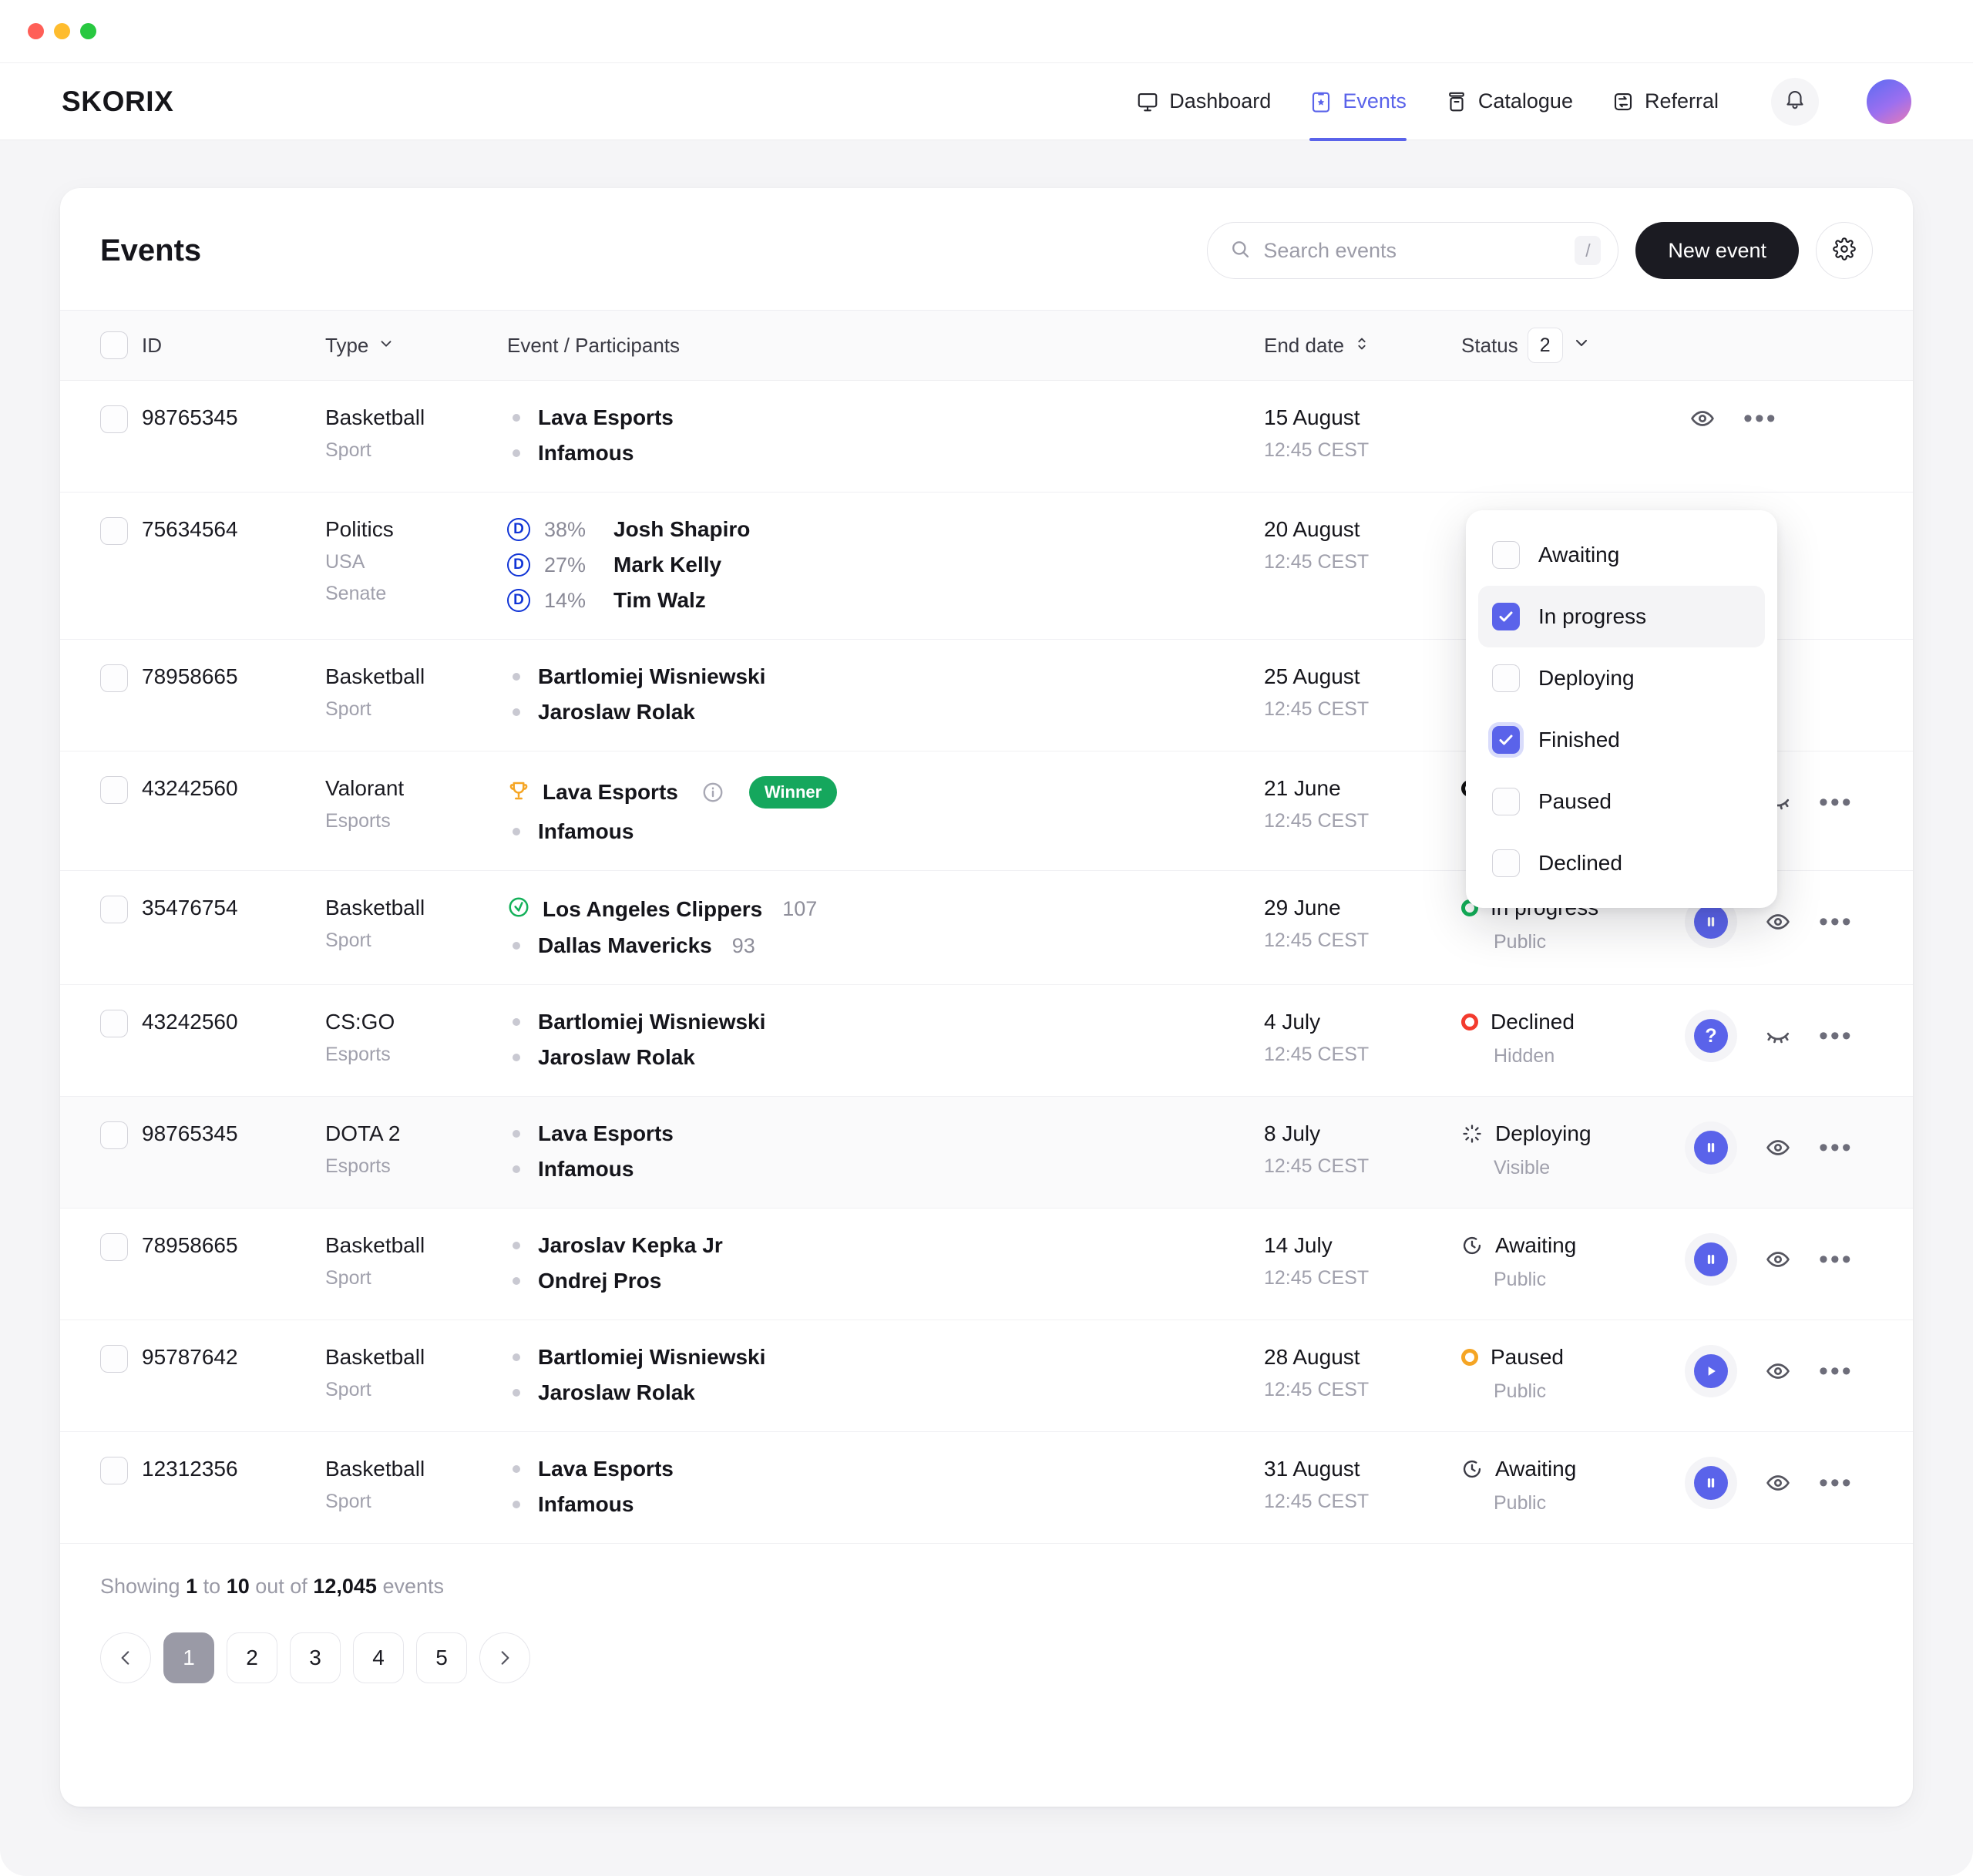 This screenshot has height=1876, width=1973. What do you see at coordinates (101, 1376) in the screenshot?
I see `row-select-cell` at bounding box center [101, 1376].